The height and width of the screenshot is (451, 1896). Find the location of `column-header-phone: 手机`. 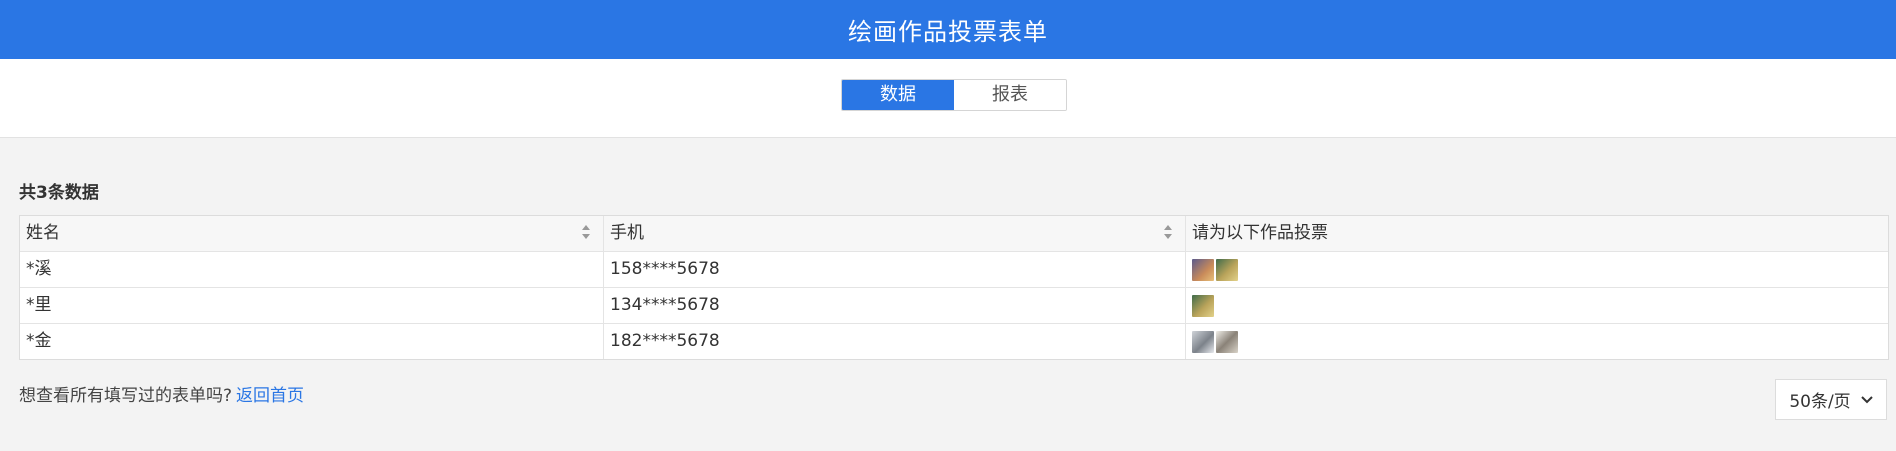

column-header-phone: 手机 is located at coordinates (894, 233).